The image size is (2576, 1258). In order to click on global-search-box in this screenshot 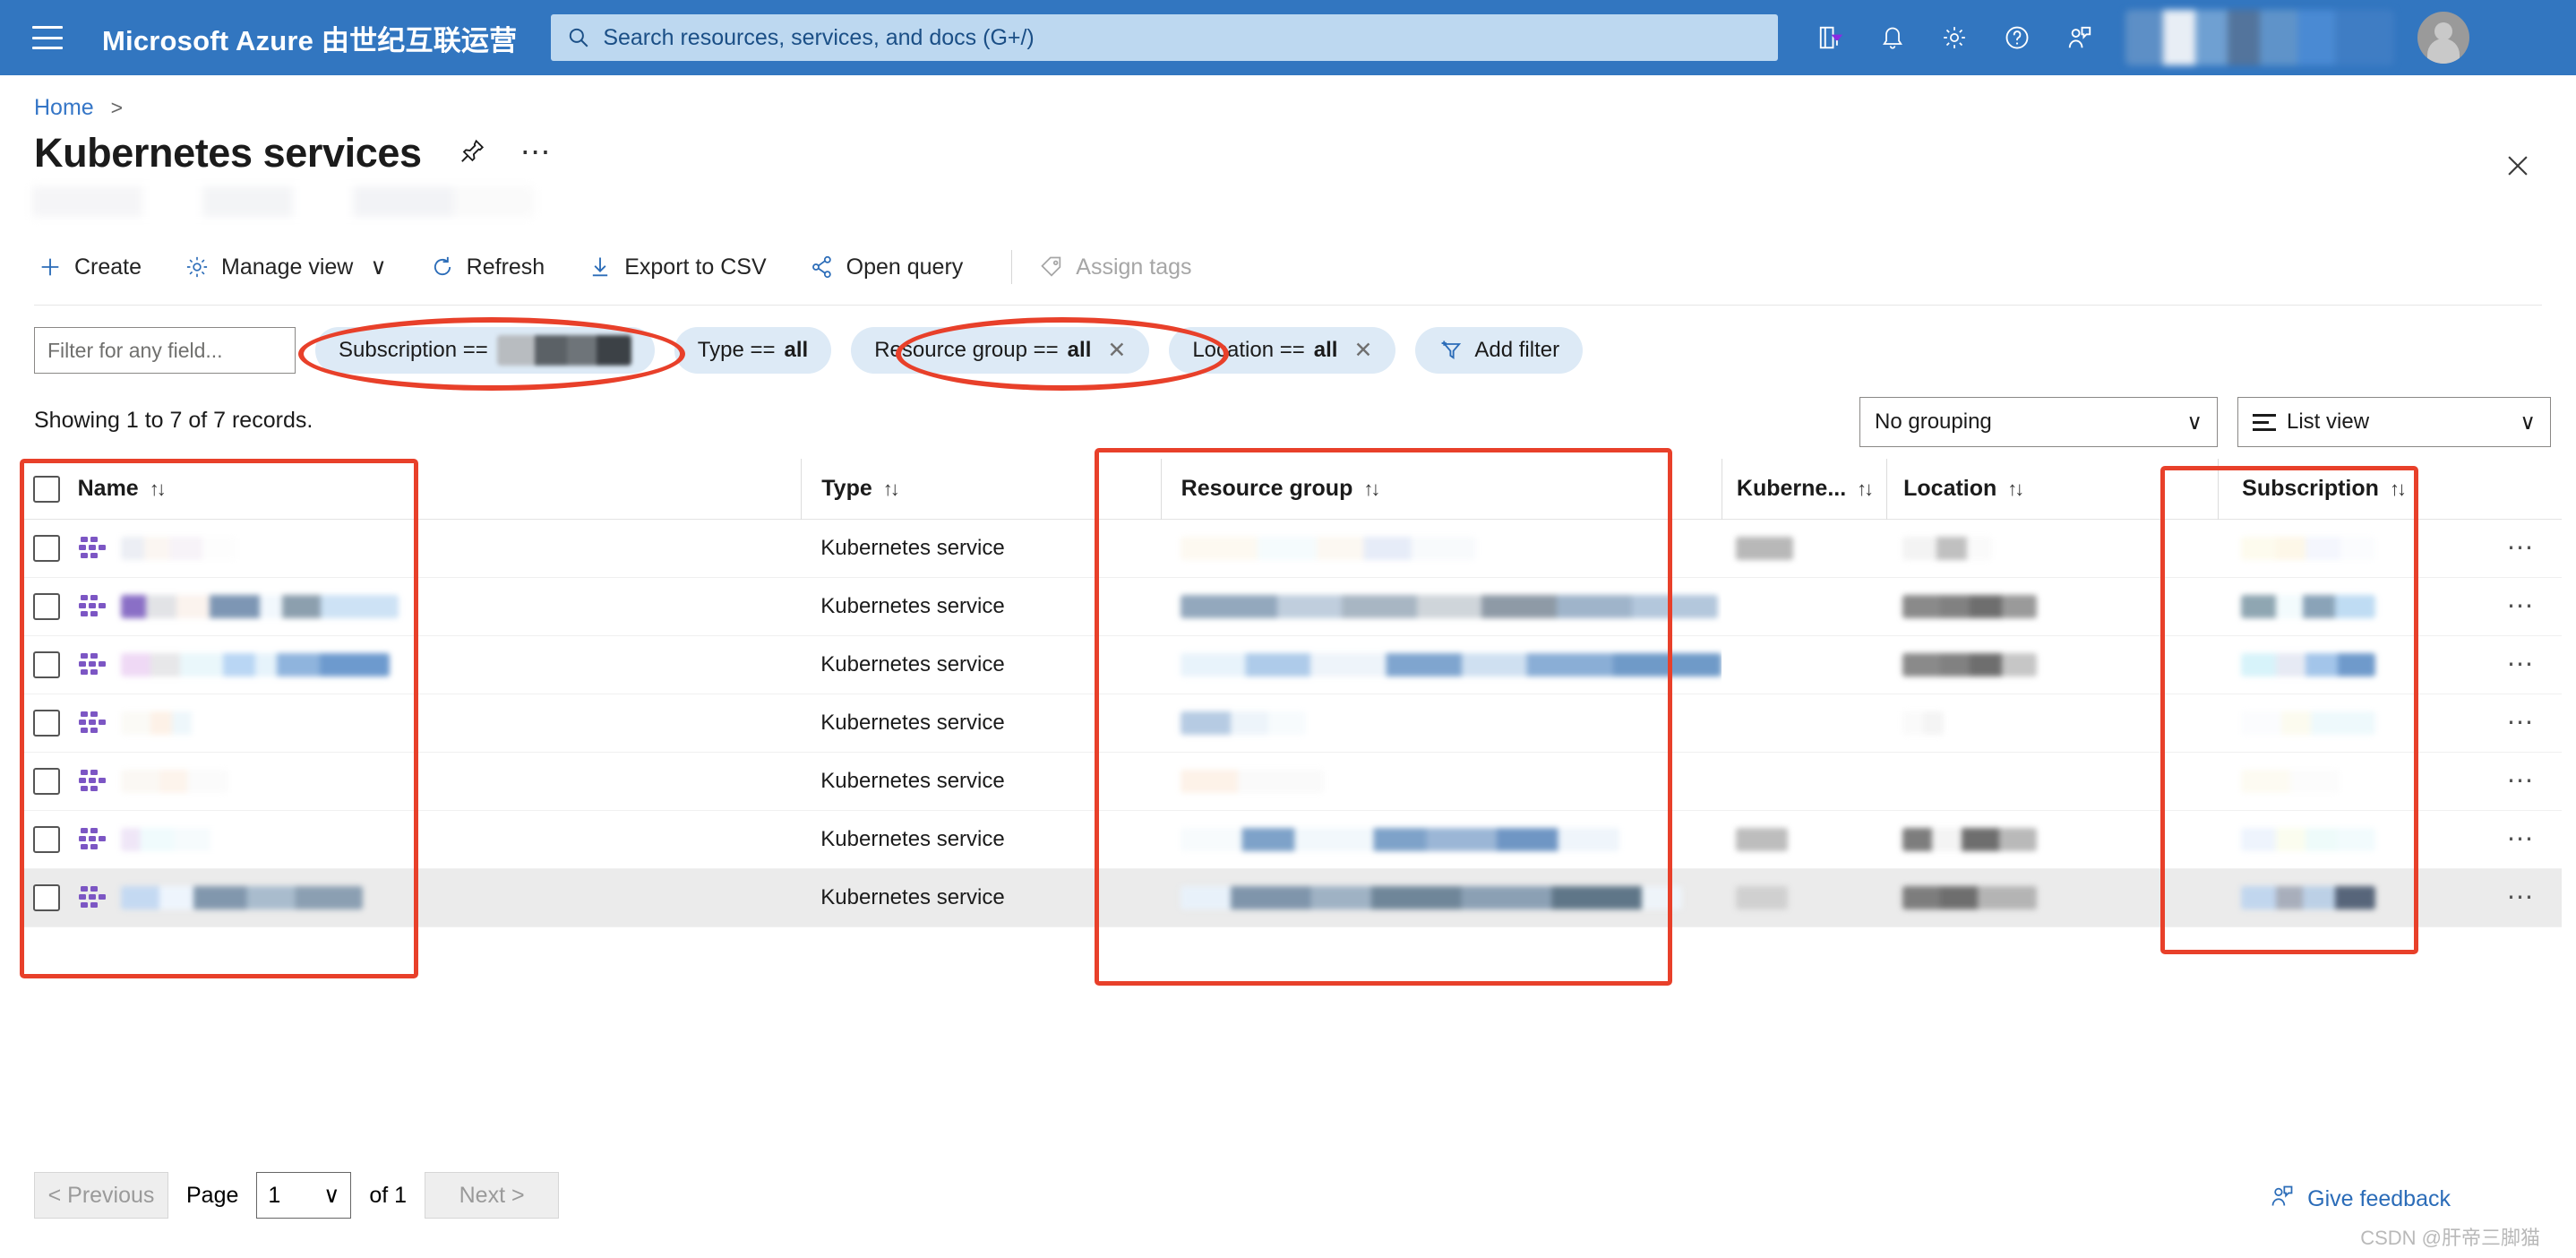, I will do `click(1165, 37)`.